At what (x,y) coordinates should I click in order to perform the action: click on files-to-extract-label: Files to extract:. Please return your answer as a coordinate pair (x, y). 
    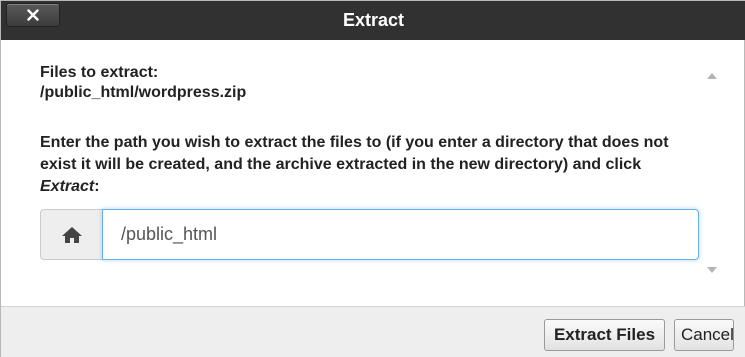
    Looking at the image, I should click on (99, 72).